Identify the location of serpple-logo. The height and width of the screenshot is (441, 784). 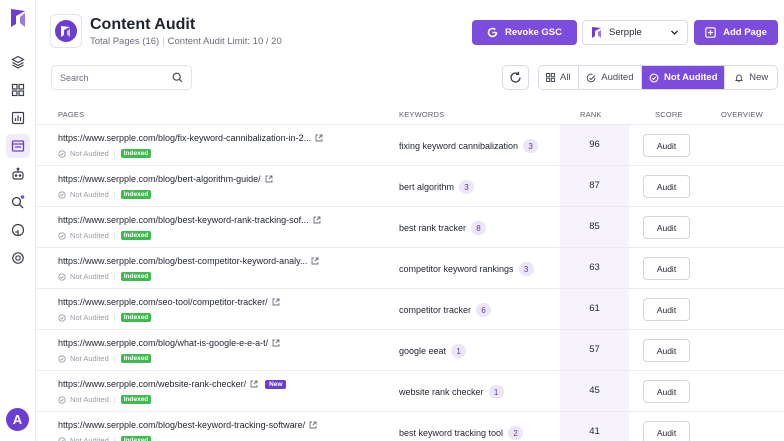
(18, 18).